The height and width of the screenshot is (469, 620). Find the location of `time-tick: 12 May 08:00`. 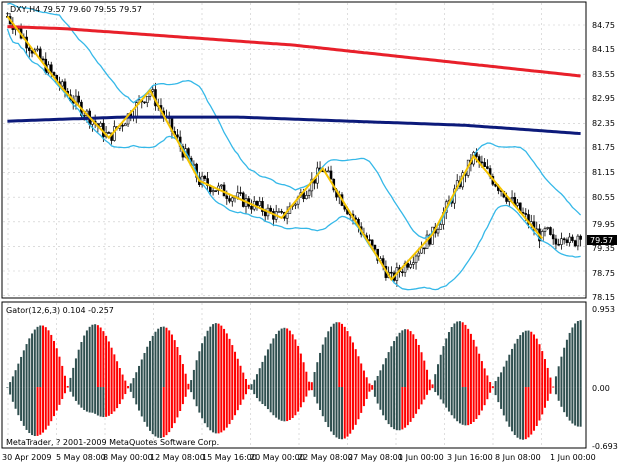

time-tick: 12 May 08:00 is located at coordinates (177, 457).